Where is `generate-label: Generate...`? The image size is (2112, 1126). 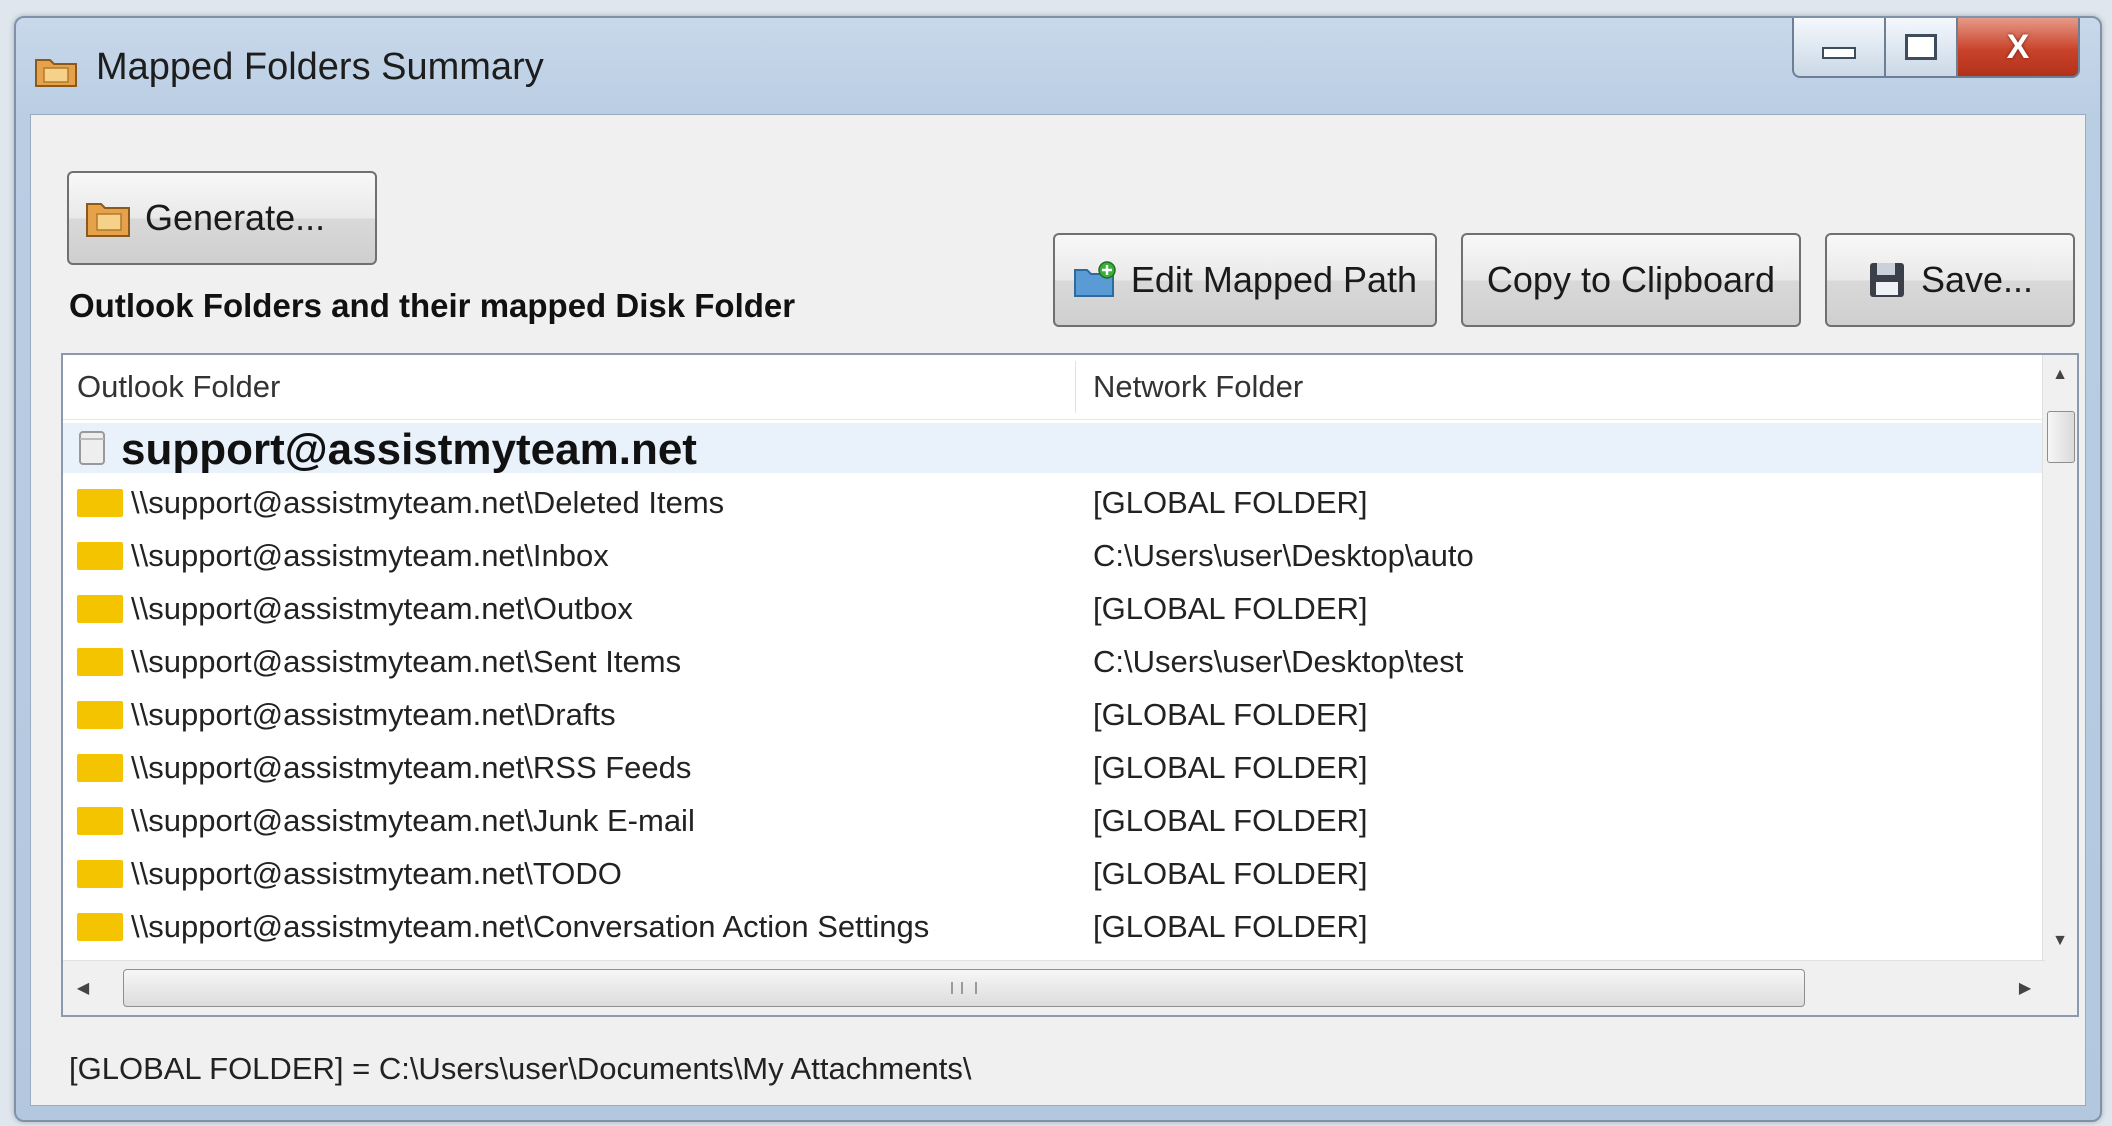 generate-label: Generate... is located at coordinates (235, 217).